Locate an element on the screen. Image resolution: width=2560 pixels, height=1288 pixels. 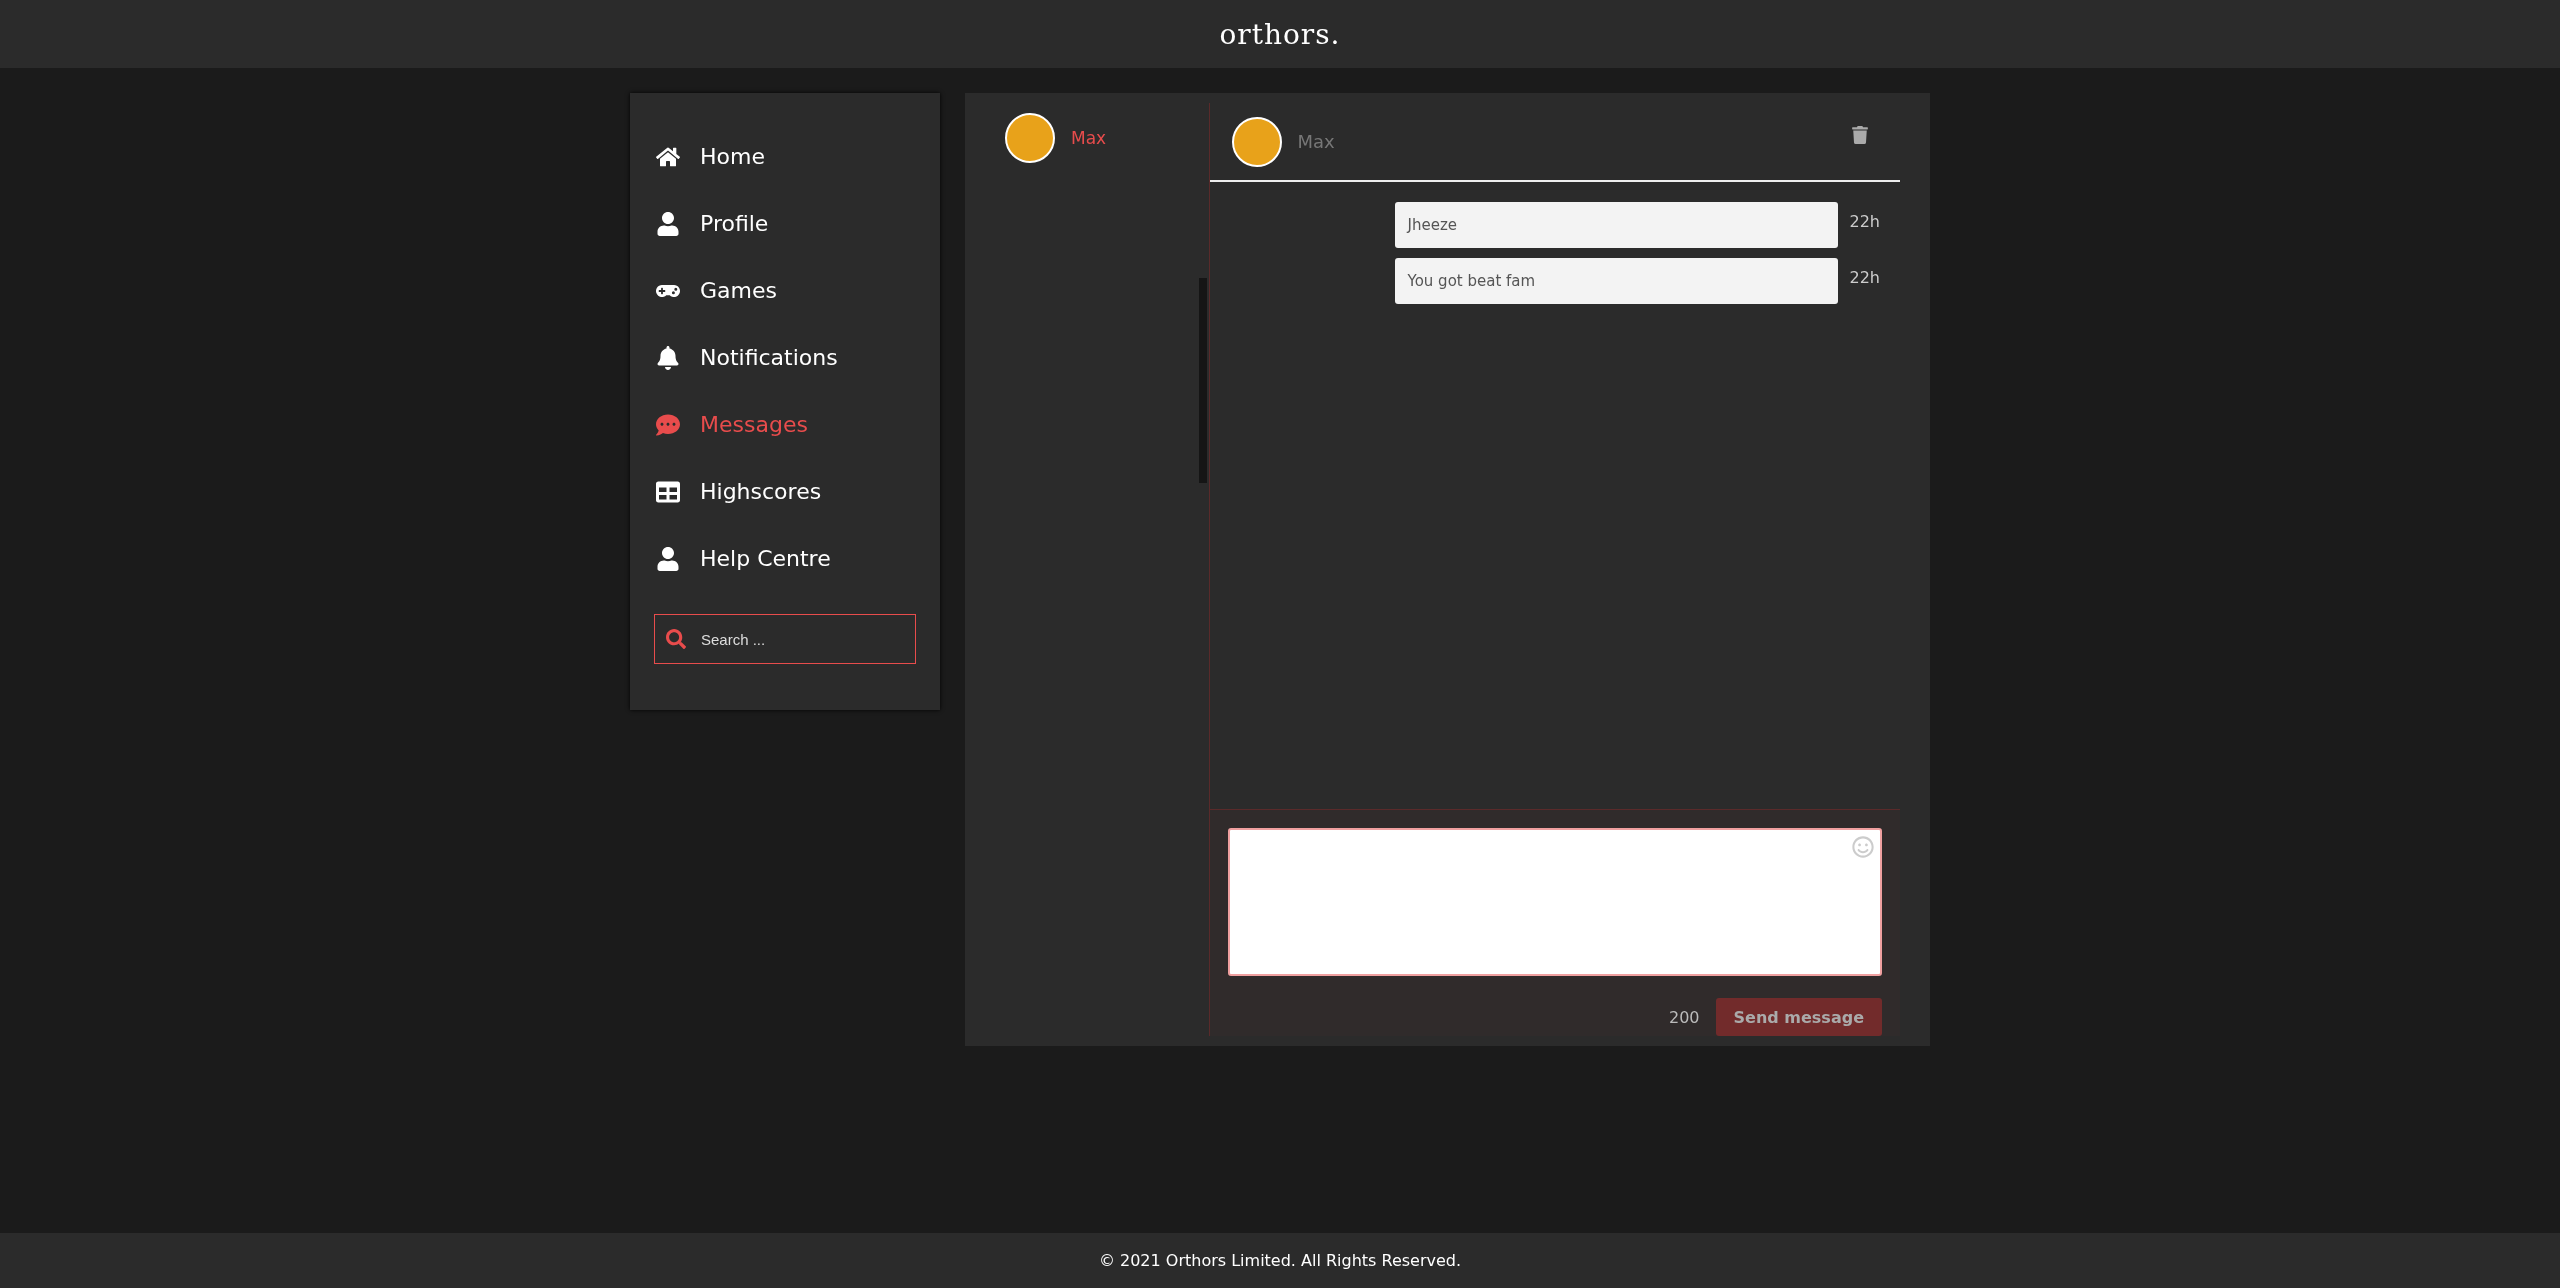
smiley-icon is located at coordinates (1863, 847).